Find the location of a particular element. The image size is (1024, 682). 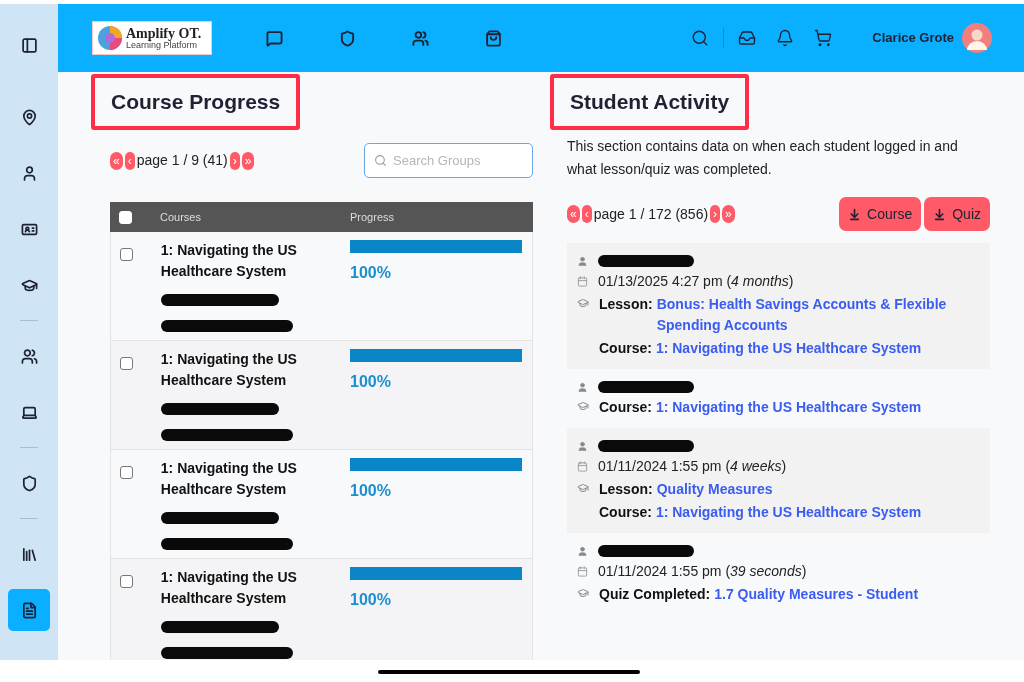

avatar is located at coordinates (977, 38).